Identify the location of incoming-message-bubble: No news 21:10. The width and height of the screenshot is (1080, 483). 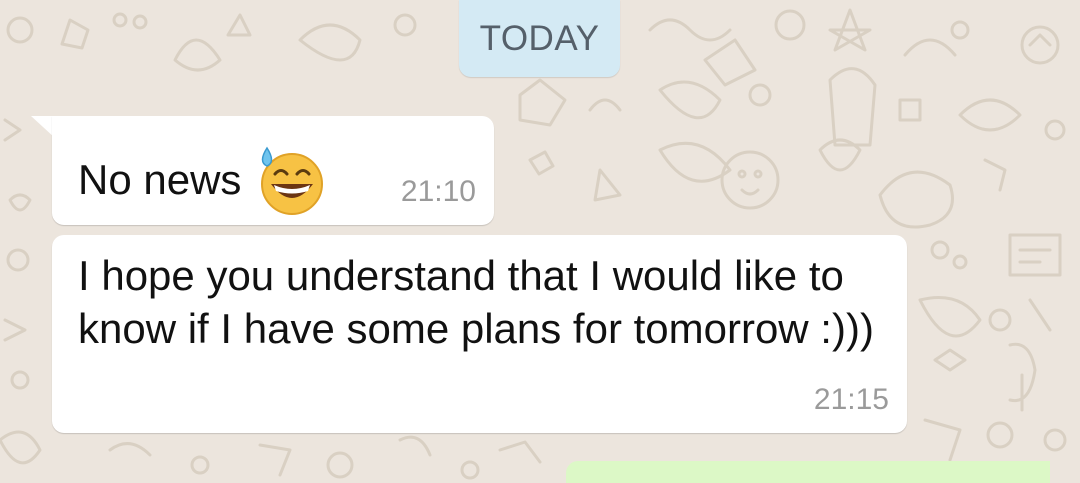
(273, 170).